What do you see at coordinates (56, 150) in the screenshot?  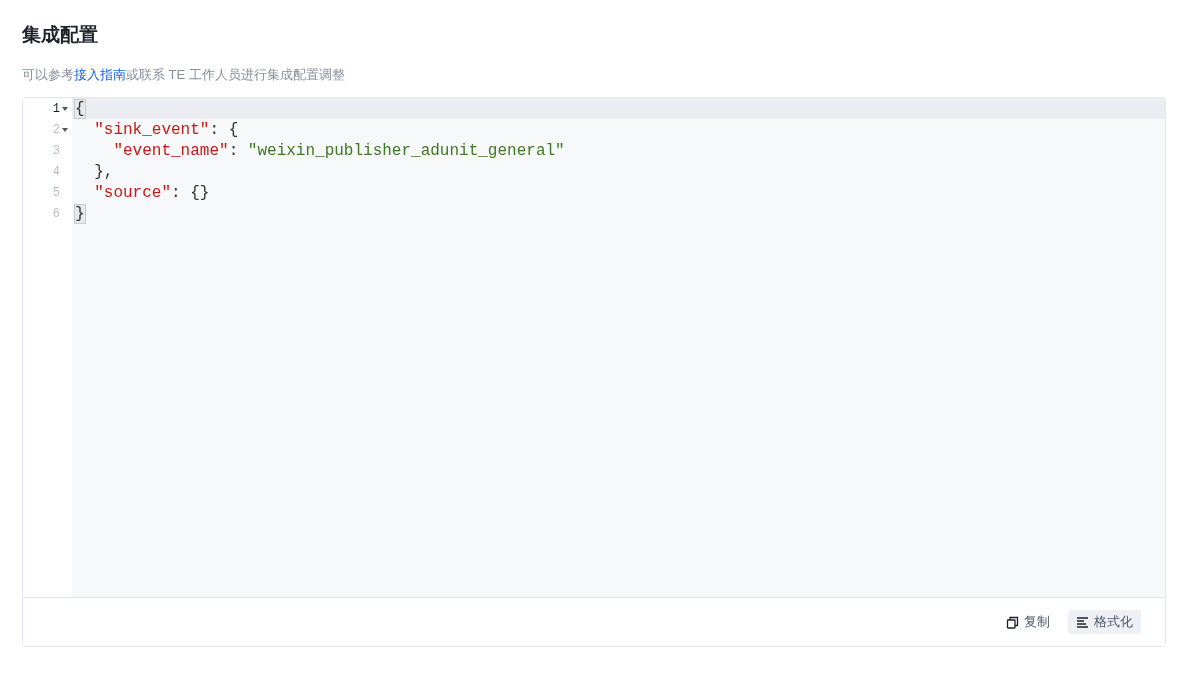 I see `line-number: 3` at bounding box center [56, 150].